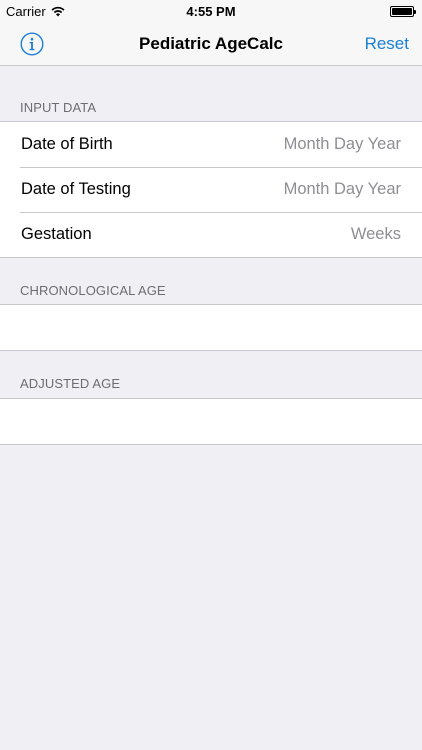  I want to click on chronological-age-row, so click(211, 327).